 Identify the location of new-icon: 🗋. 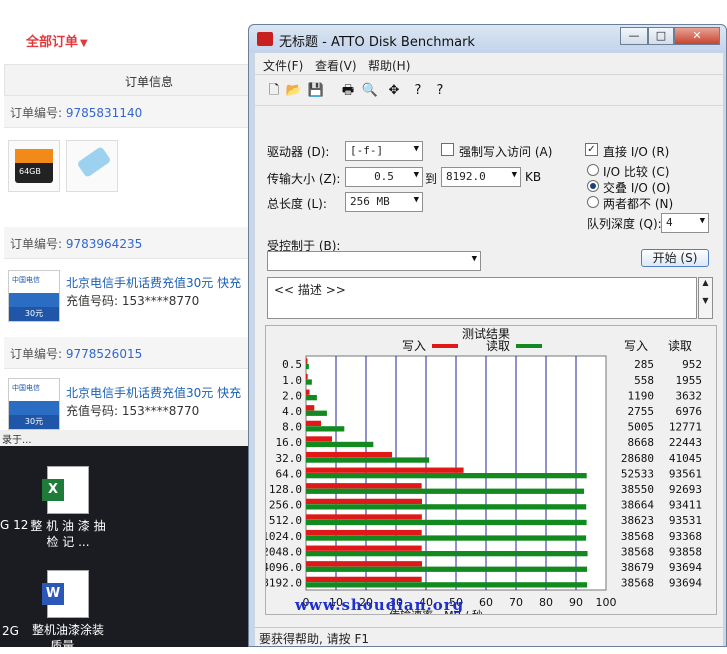
(274, 91).